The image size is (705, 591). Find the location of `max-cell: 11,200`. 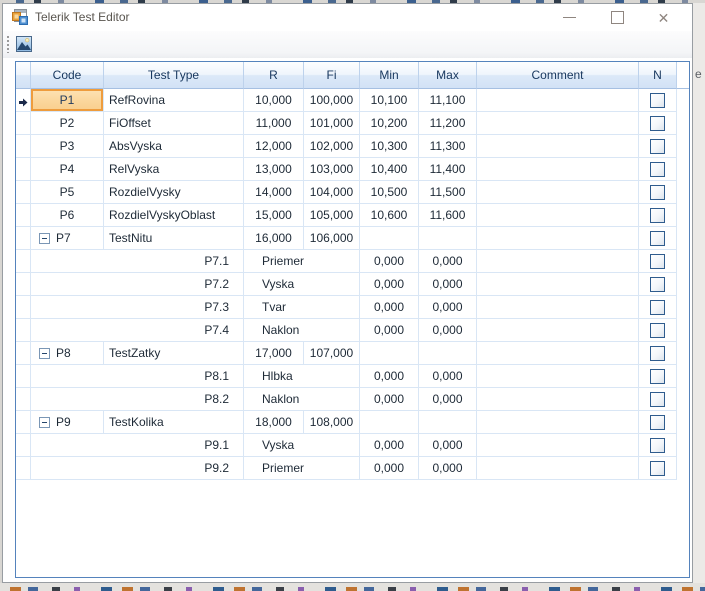

max-cell: 11,200 is located at coordinates (448, 123).